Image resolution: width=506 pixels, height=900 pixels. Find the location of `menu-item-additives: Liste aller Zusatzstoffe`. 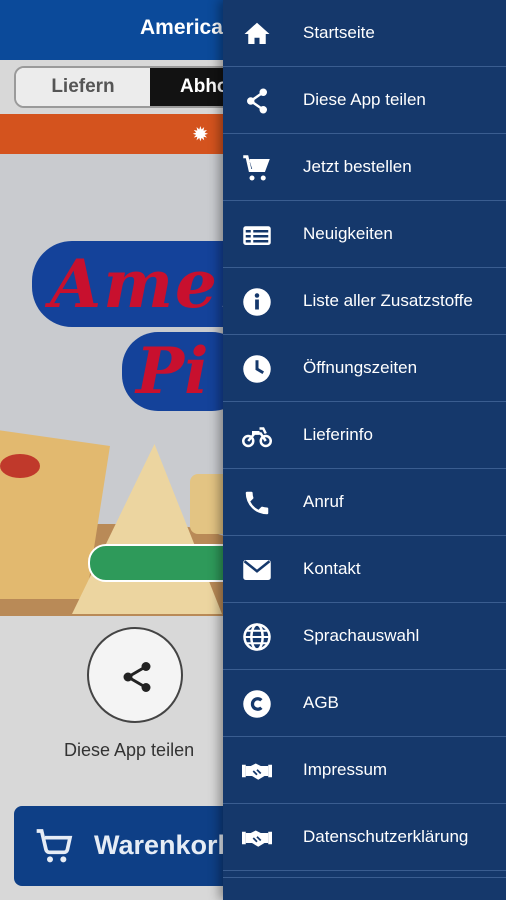

menu-item-additives: Liste aller Zusatzstoffe is located at coordinates (364, 301).